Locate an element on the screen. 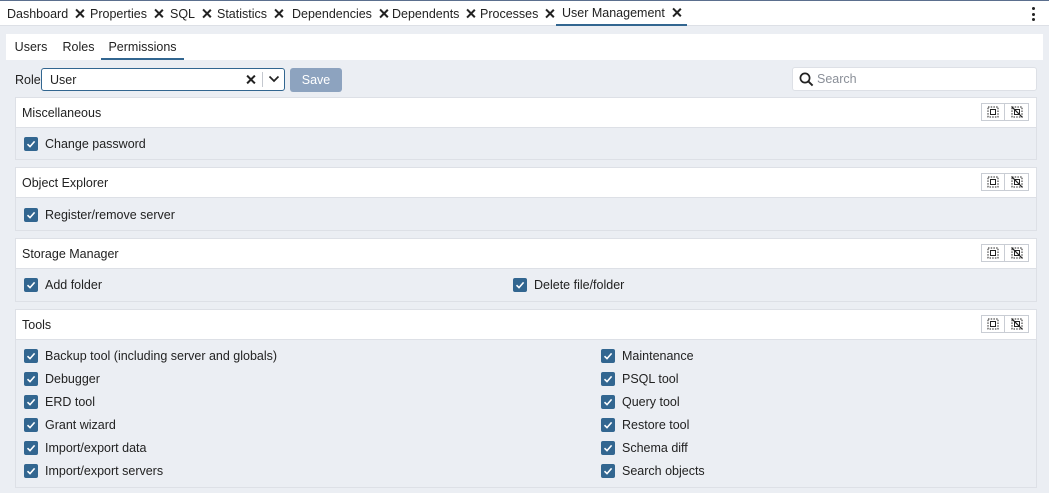  permission-search-objects: Search objects is located at coordinates (653, 471).